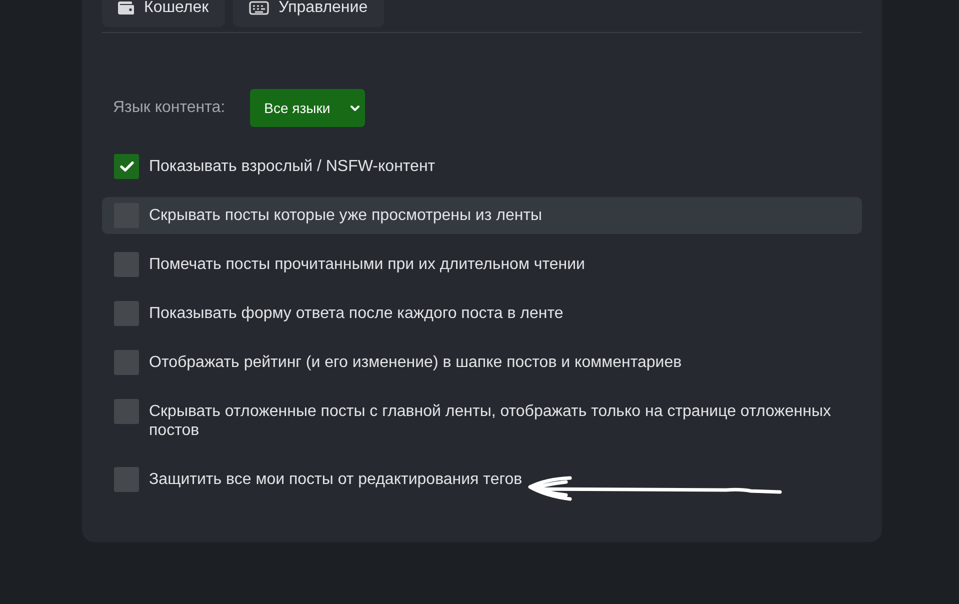 The width and height of the screenshot is (959, 604). What do you see at coordinates (126, 8) in the screenshot?
I see `wallet-icon` at bounding box center [126, 8].